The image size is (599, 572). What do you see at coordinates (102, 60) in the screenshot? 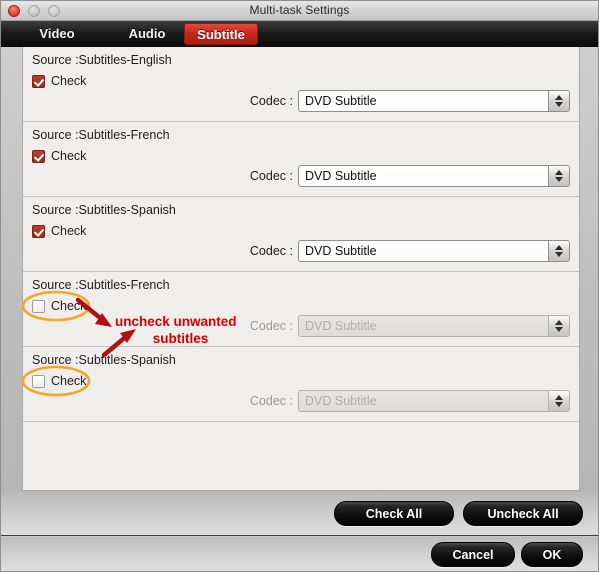
I see `source-label: Source :Subtitles-English` at bounding box center [102, 60].